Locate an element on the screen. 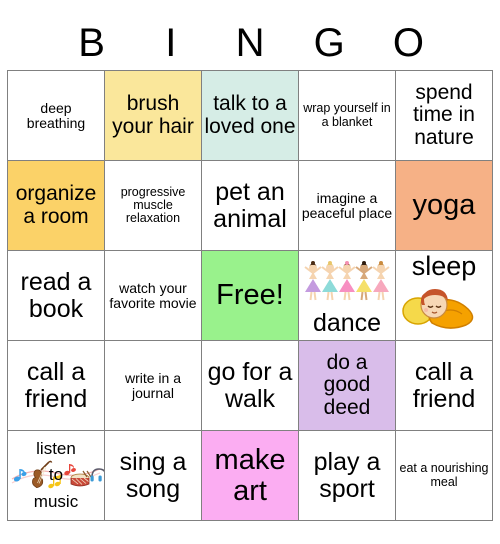 The width and height of the screenshot is (500, 544). bingo-cell-label: do a good deed is located at coordinates (347, 385).